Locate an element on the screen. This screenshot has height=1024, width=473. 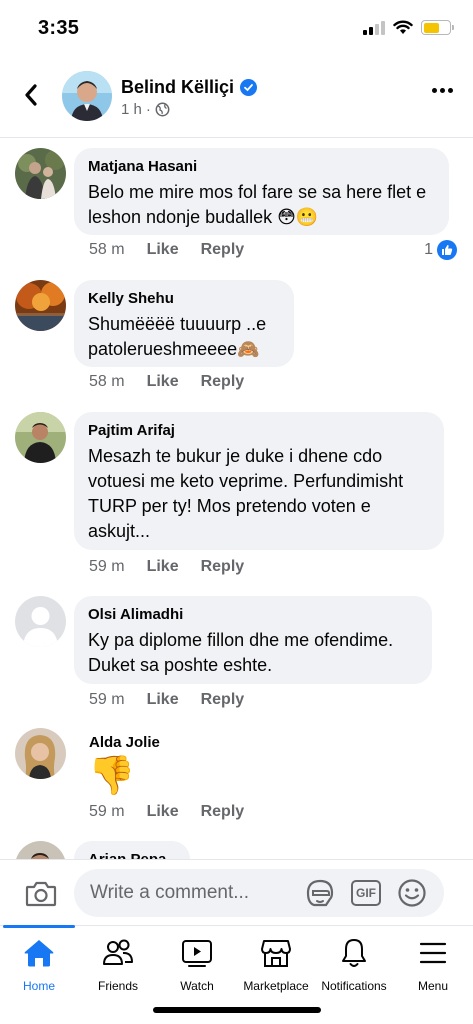
home-indicator is located at coordinates (237, 1010).